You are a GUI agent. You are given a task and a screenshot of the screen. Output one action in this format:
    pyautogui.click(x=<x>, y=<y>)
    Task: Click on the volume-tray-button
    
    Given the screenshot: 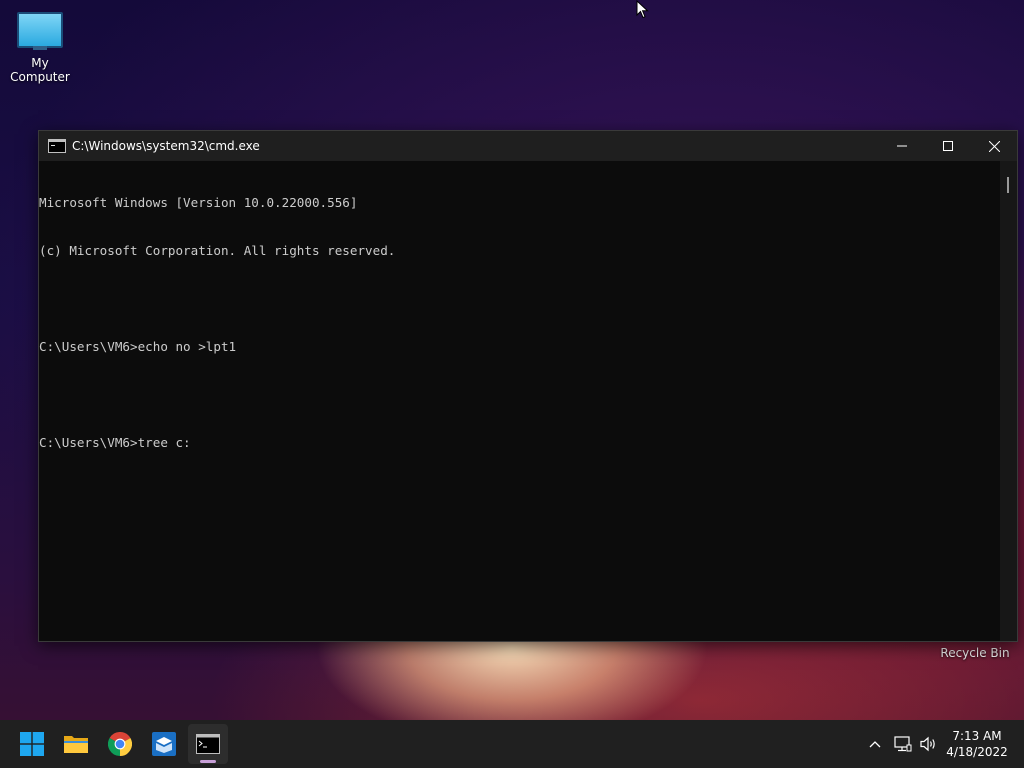 What is the action you would take?
    pyautogui.click(x=929, y=744)
    